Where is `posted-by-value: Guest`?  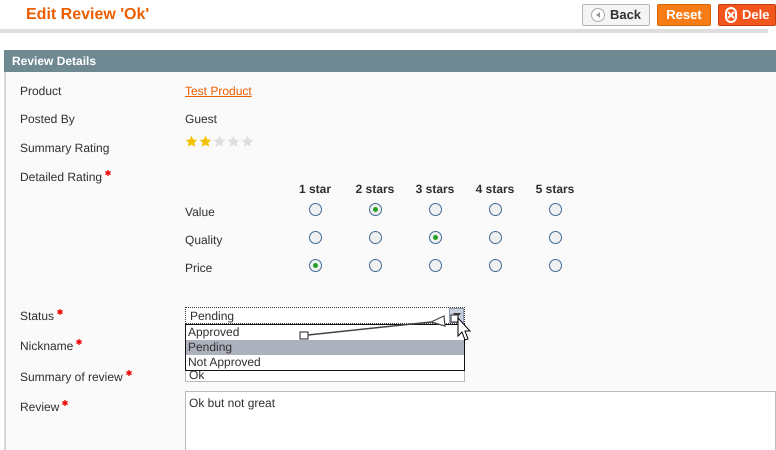 posted-by-value: Guest is located at coordinates (201, 119).